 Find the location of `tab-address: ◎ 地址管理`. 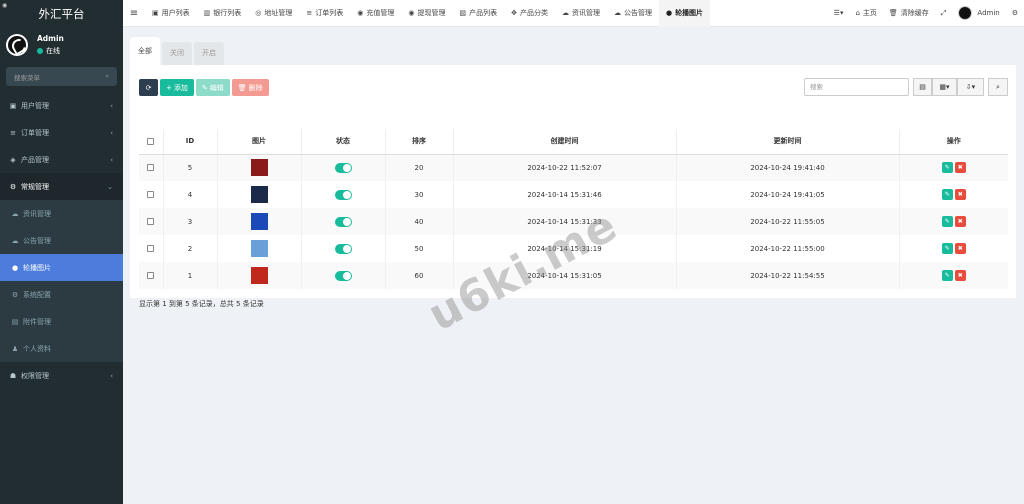

tab-address: ◎ 地址管理 is located at coordinates (273, 13).